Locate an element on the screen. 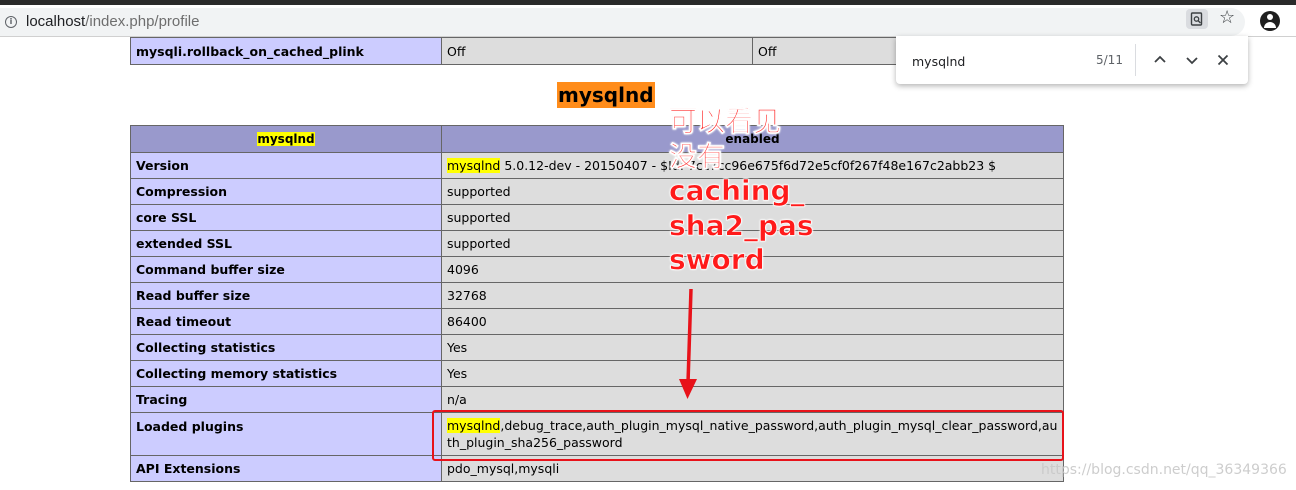 The width and height of the screenshot is (1296, 490). annotation-text: 可以看见 没有 caching_ sha2_pas sword is located at coordinates (741, 191).